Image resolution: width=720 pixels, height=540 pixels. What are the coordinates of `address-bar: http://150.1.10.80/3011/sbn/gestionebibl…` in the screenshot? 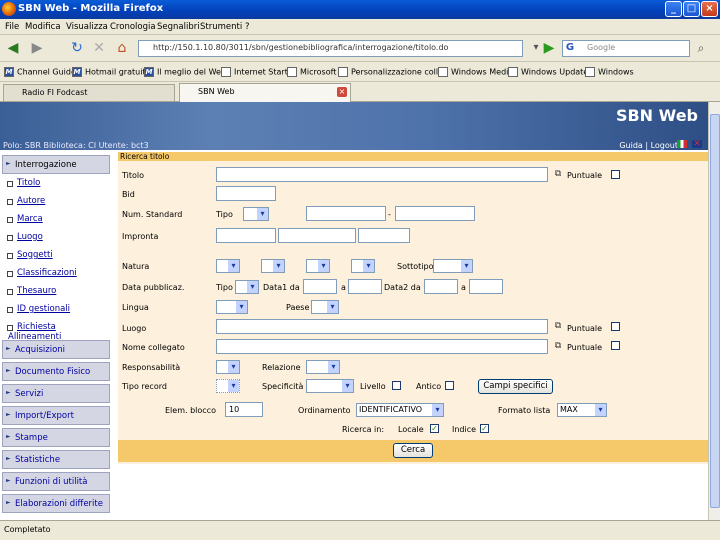 It's located at (330, 48).